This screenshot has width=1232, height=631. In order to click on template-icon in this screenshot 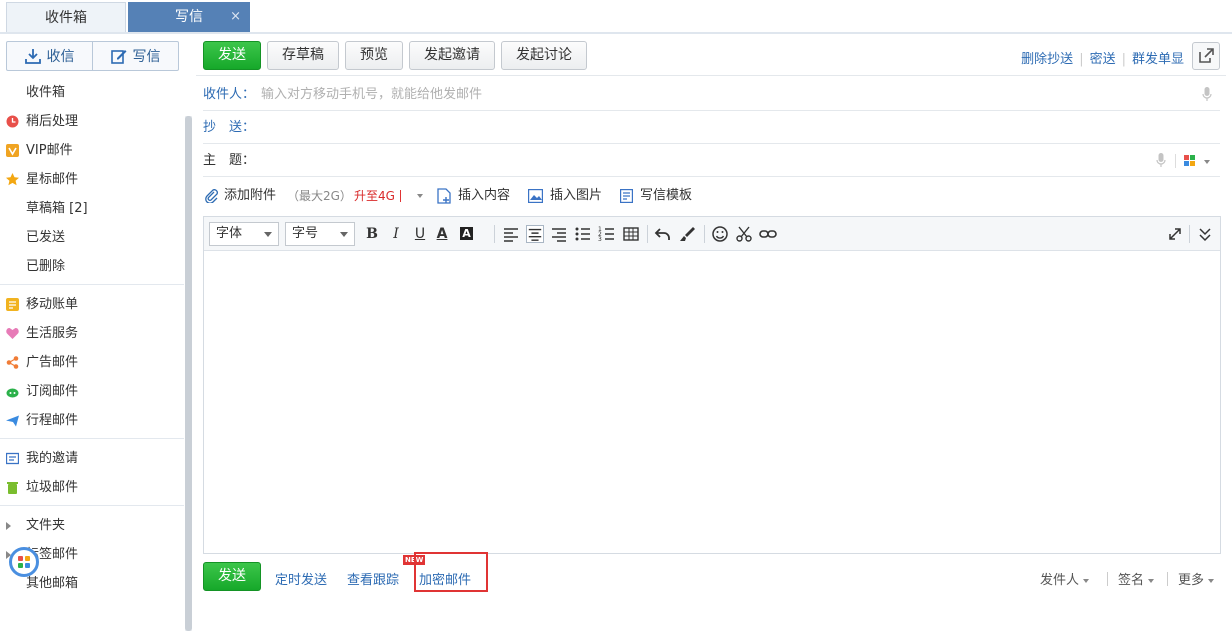, I will do `click(626, 196)`.